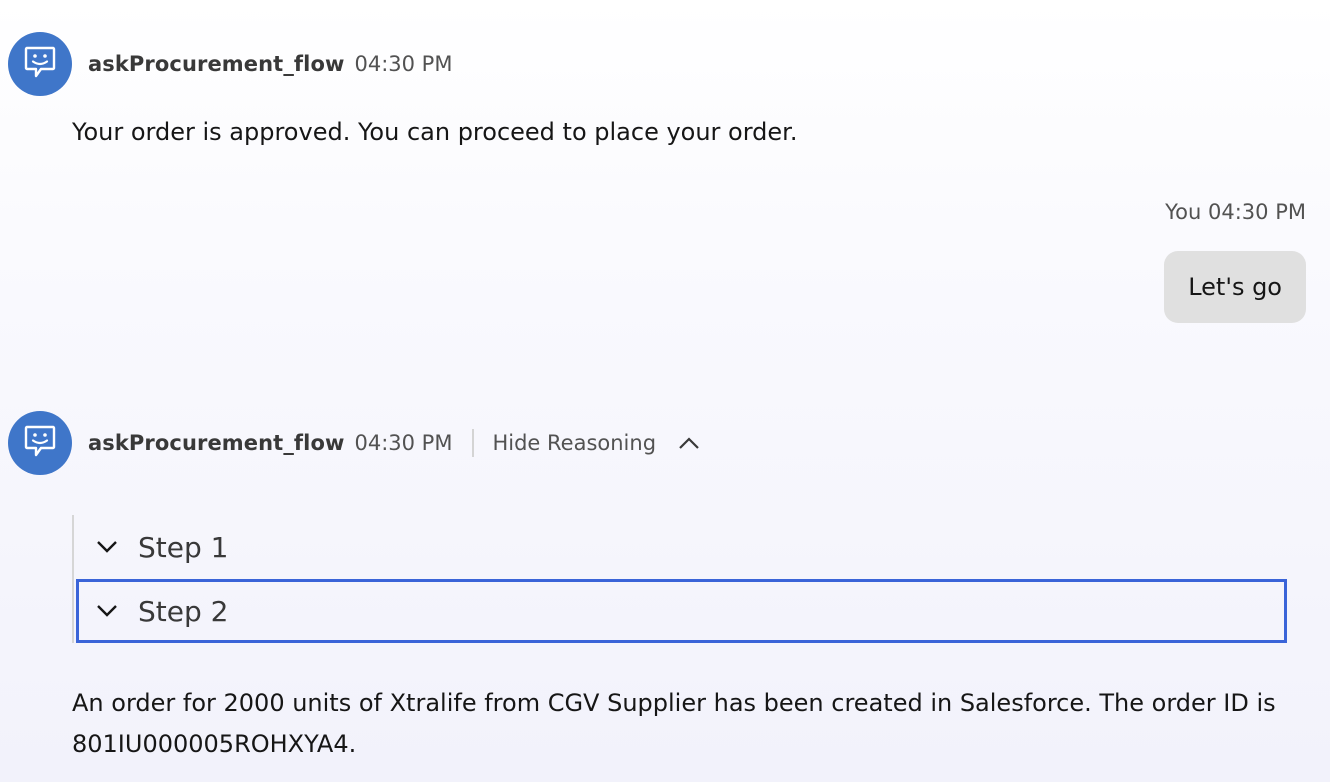  I want to click on hide-reasoning-toggle: Hide Reasoning, so click(596, 443).